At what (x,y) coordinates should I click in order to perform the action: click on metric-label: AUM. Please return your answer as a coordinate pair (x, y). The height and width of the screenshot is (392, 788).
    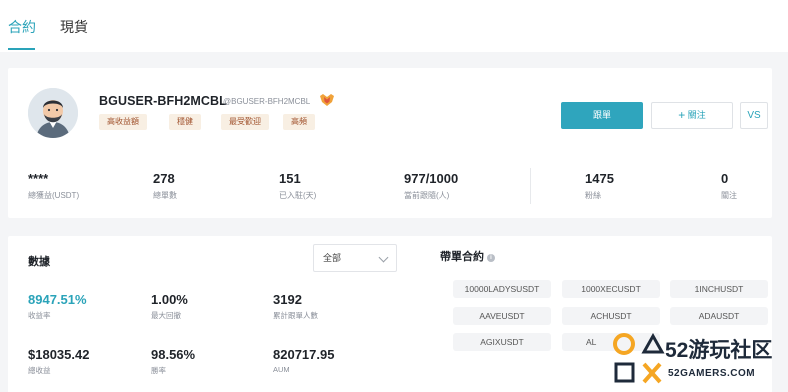
    Looking at the image, I should click on (281, 369).